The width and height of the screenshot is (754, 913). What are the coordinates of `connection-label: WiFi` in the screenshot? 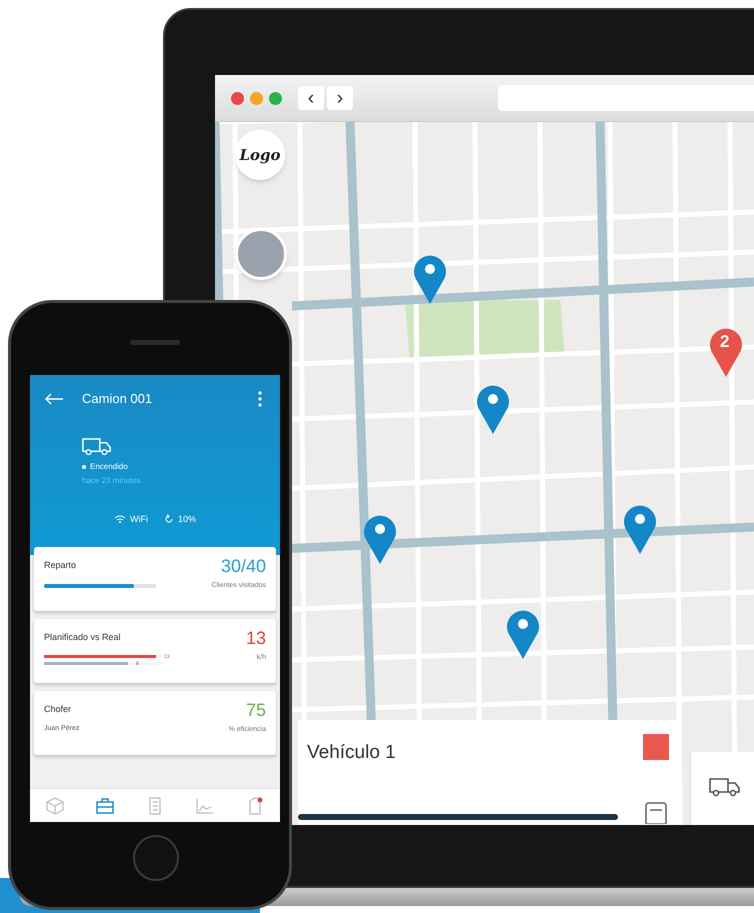 It's located at (139, 519).